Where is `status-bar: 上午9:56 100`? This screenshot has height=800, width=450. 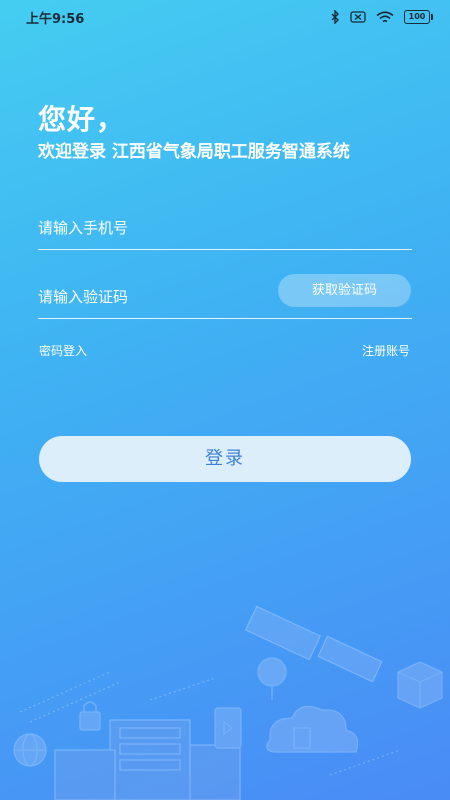 status-bar: 上午9:56 100 is located at coordinates (225, 17).